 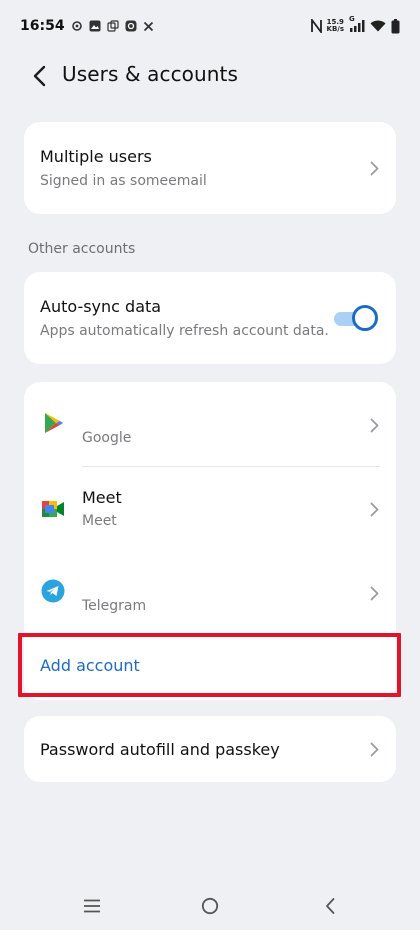 I want to click on header: Users & accounts, so click(x=210, y=76).